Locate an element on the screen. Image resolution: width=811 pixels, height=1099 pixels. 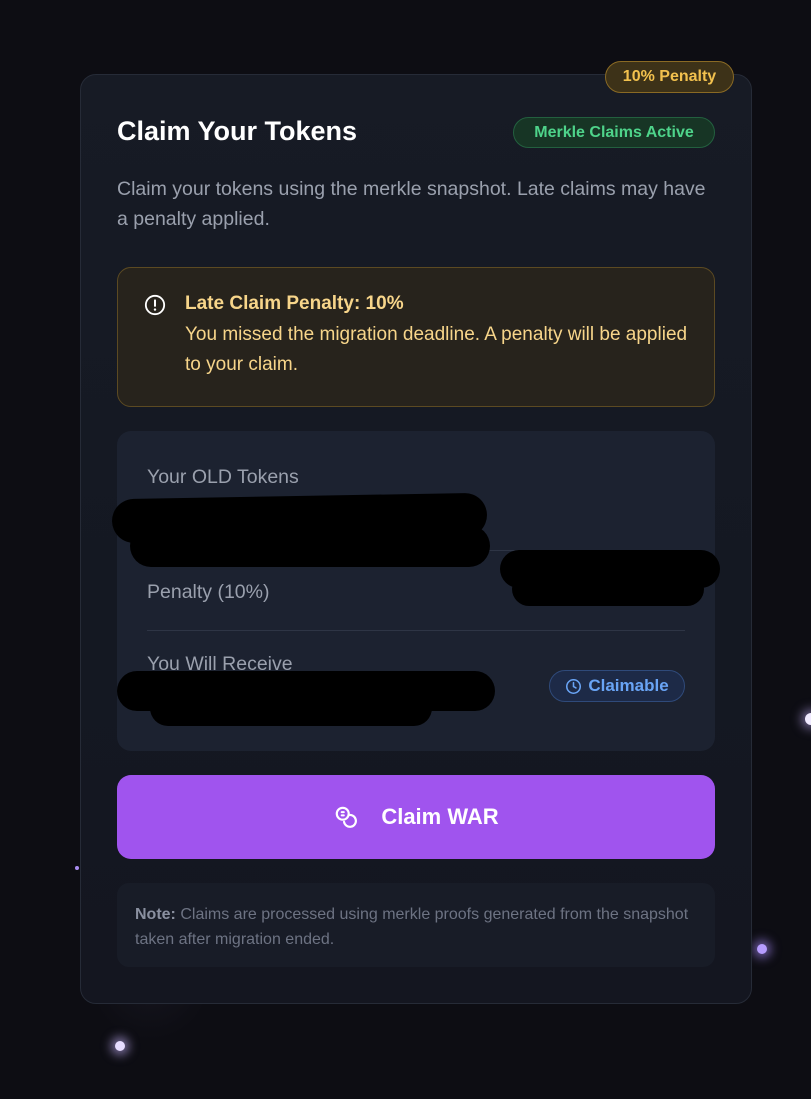
divider is located at coordinates (416, 630).